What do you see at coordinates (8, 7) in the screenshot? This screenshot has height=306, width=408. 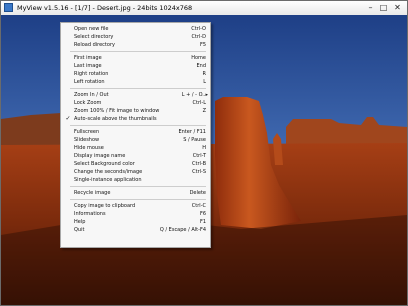 I see `app-icon` at bounding box center [8, 7].